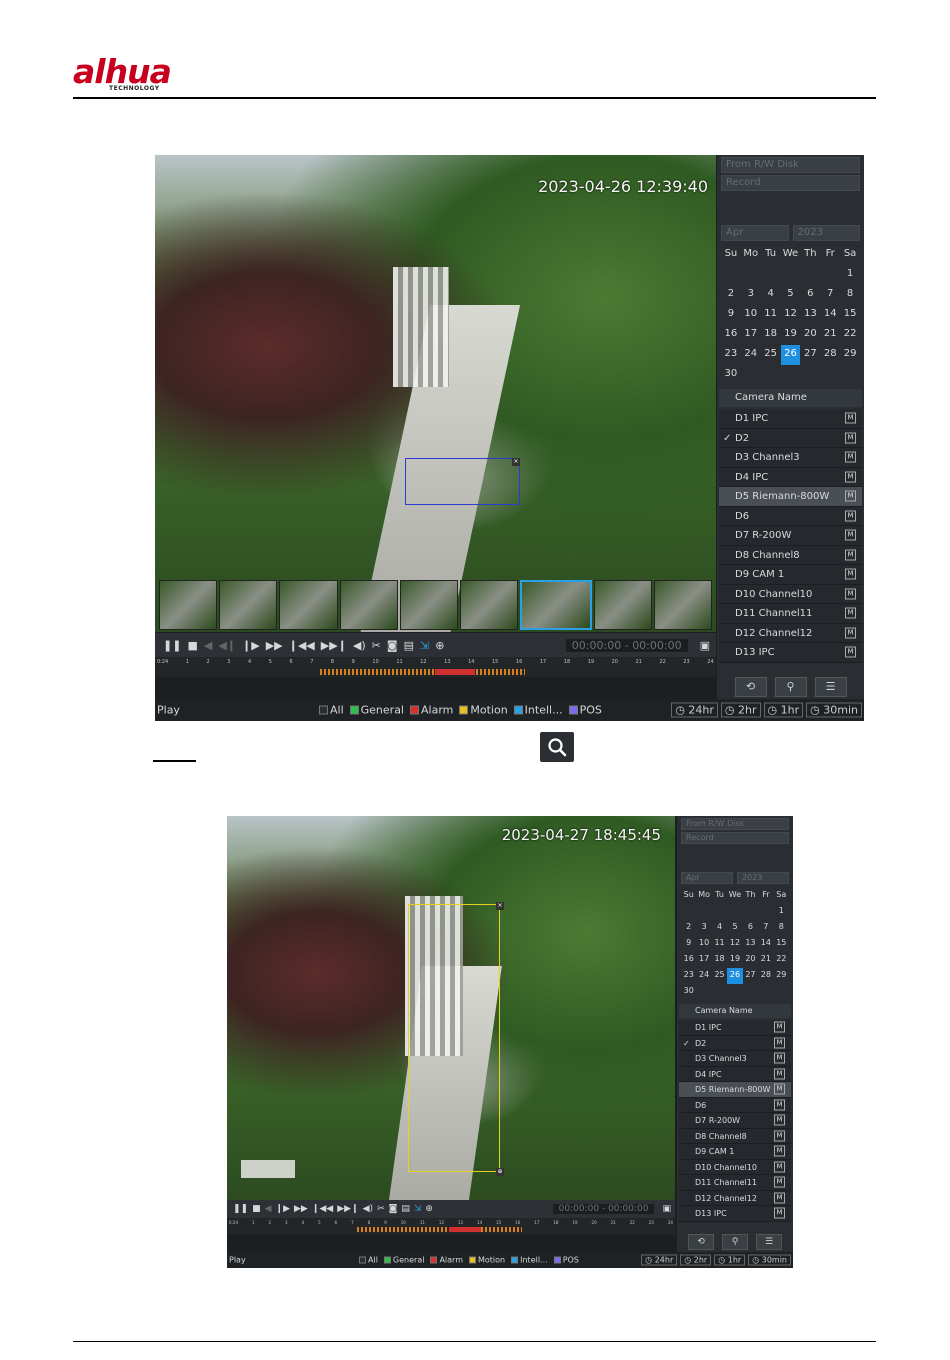 The height and width of the screenshot is (1360, 950). What do you see at coordinates (751, 355) in the screenshot?
I see `calendar-day: 24` at bounding box center [751, 355].